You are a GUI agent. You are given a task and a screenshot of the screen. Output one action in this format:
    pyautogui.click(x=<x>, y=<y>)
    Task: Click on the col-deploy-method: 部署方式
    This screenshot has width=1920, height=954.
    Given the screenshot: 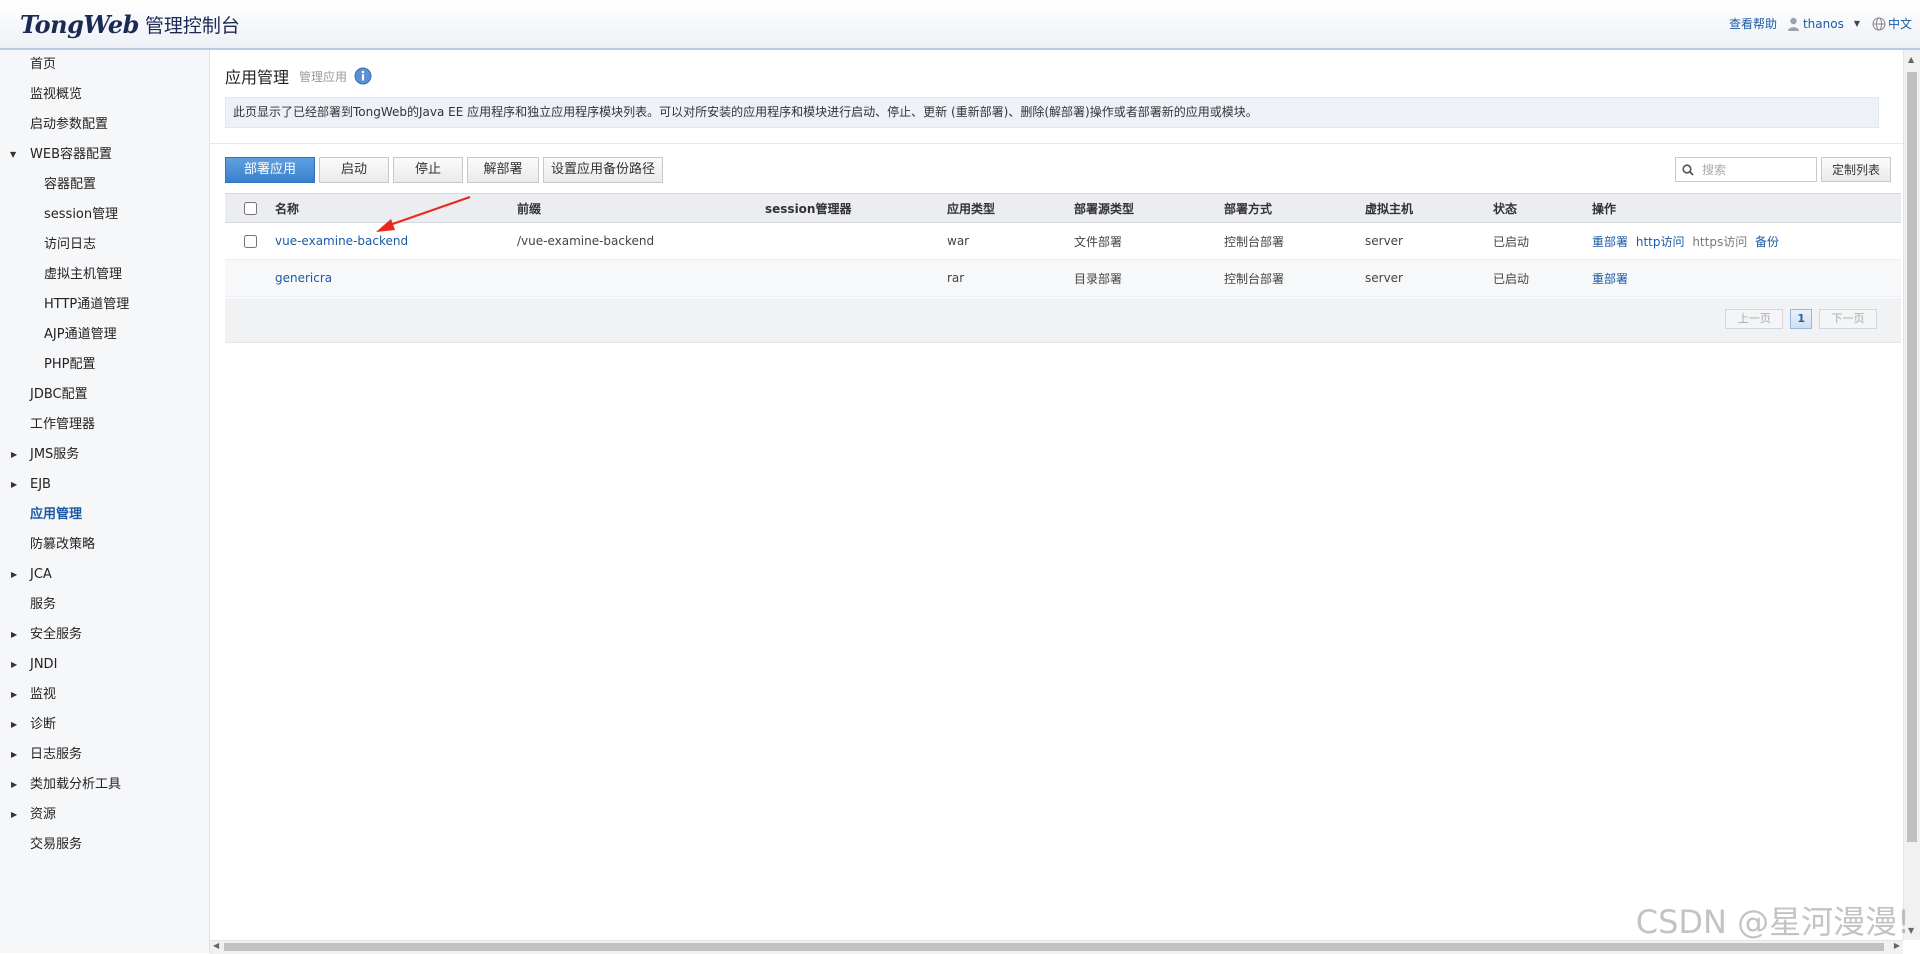 What is the action you would take?
    pyautogui.click(x=1294, y=208)
    